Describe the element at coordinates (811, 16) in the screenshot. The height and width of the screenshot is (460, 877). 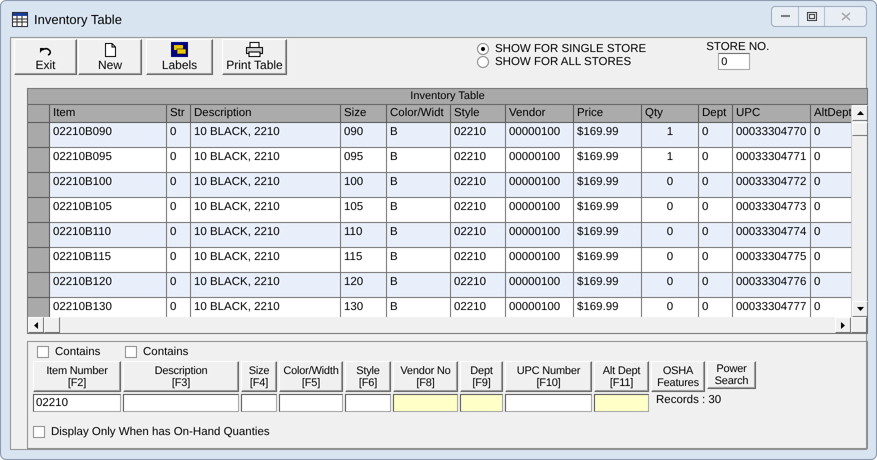
I see `restore-icon` at that location.